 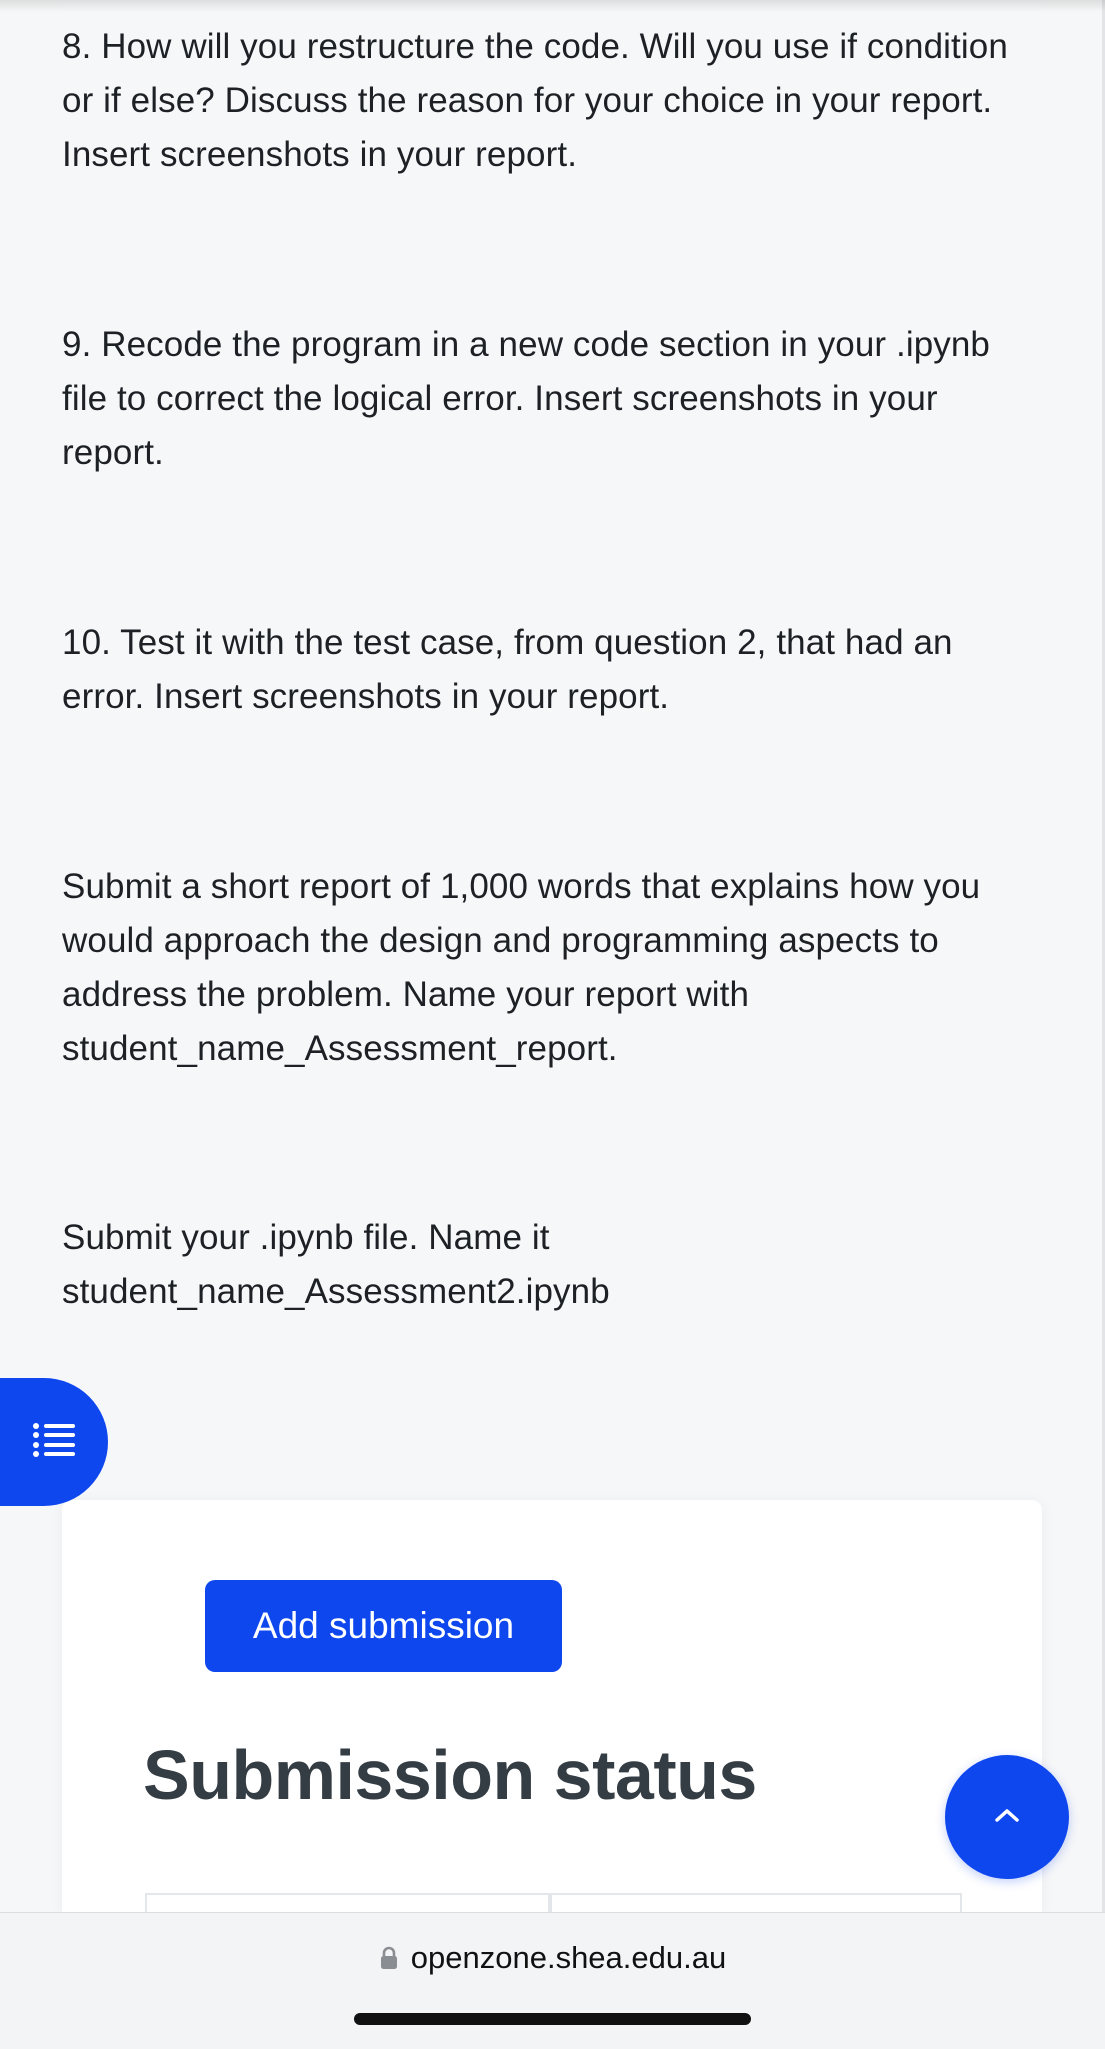 I want to click on submission-status-heading: Submission status, so click(x=450, y=1775).